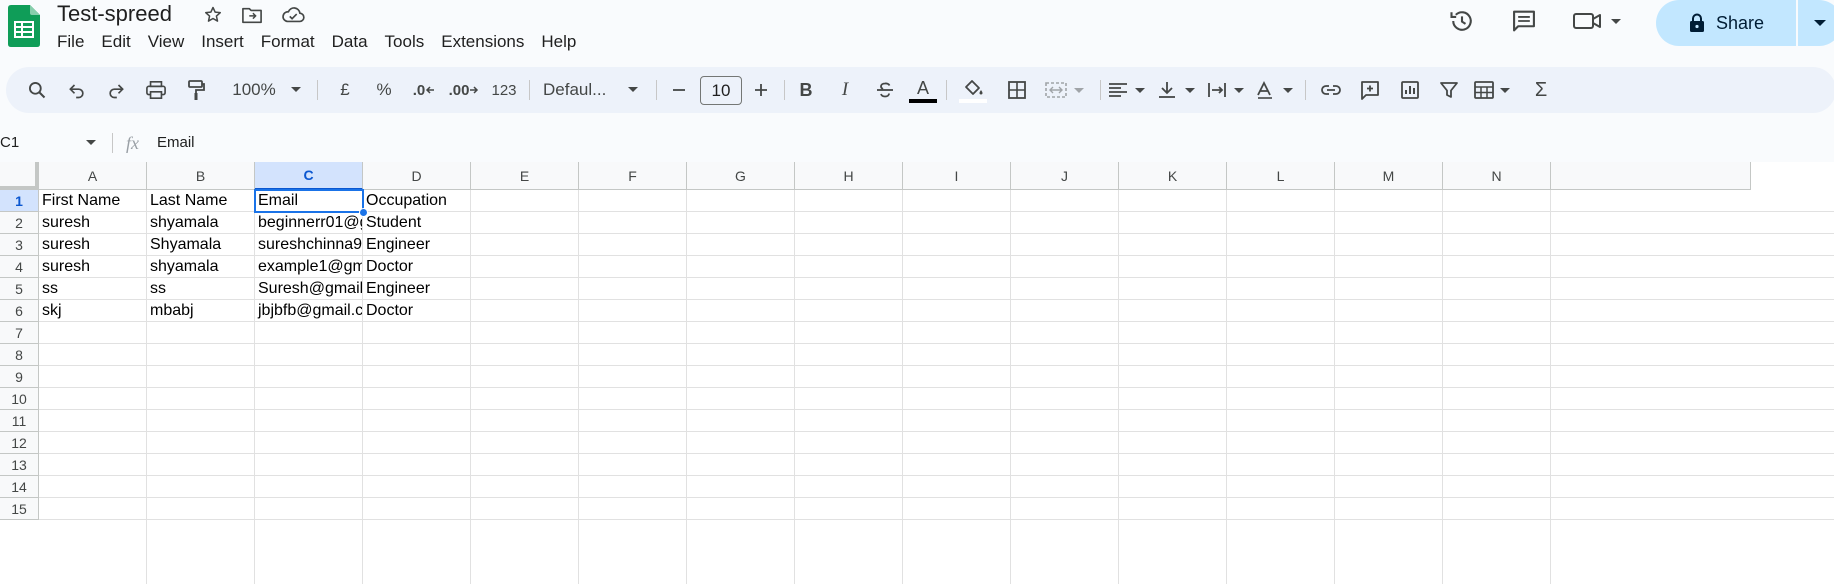 This screenshot has width=1834, height=584. Describe the element at coordinates (19, 377) in the screenshot. I see `row-header-9: 9` at that location.